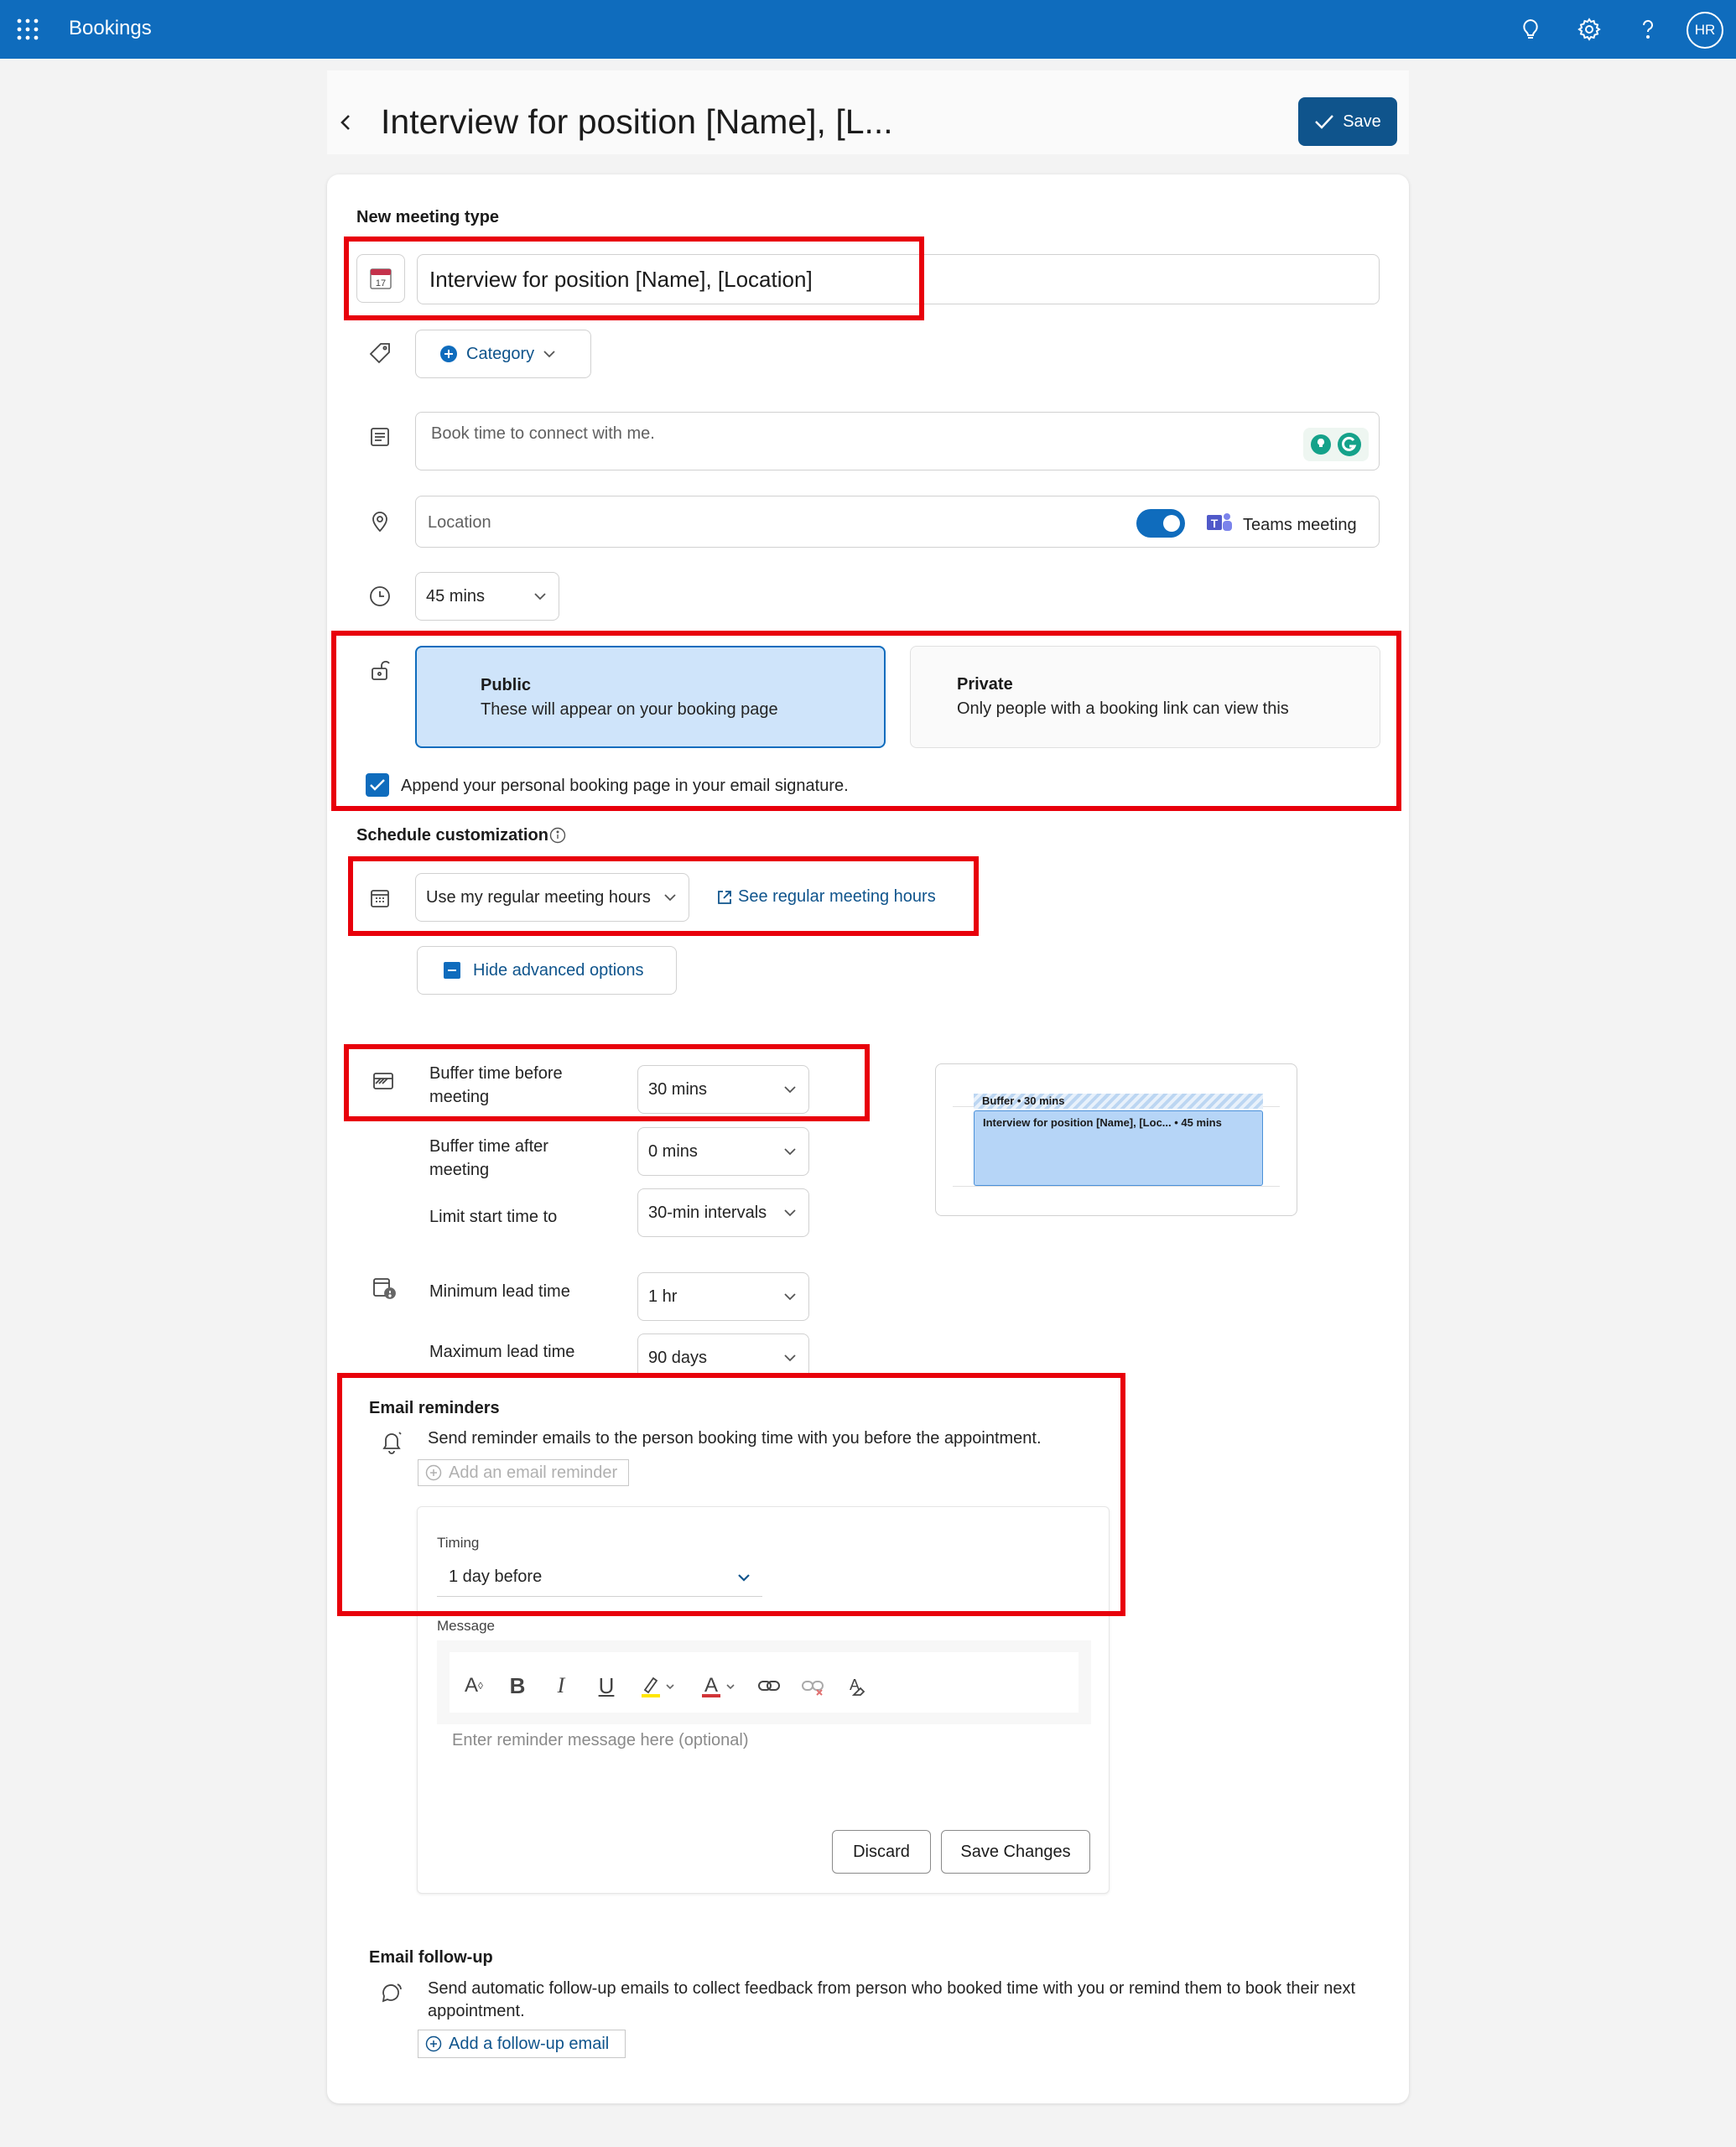  I want to click on highlight-box-meeting-hours, so click(663, 896).